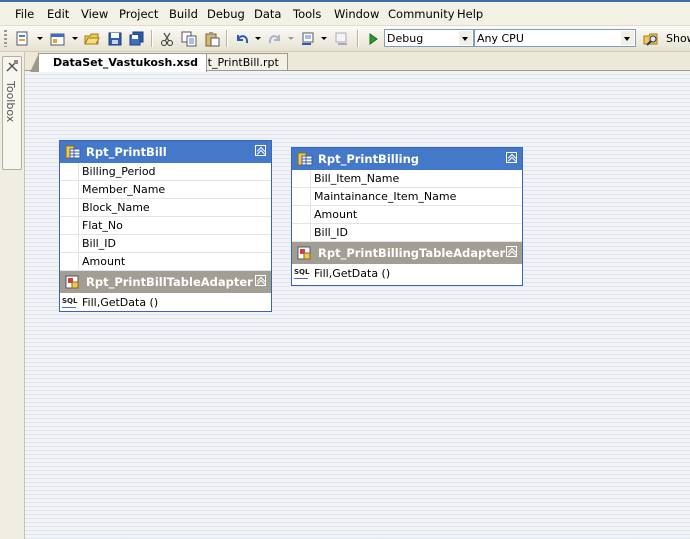 This screenshot has height=539, width=690. I want to click on new-project-dropdown-arrow, so click(40, 38).